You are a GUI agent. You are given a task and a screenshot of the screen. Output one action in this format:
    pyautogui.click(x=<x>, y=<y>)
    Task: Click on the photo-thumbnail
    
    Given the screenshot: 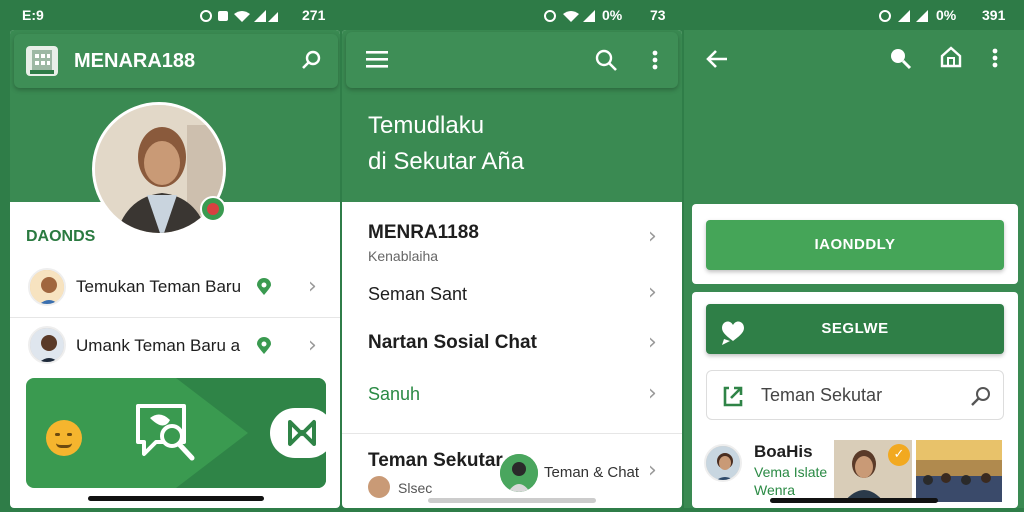 What is the action you would take?
    pyautogui.click(x=959, y=471)
    